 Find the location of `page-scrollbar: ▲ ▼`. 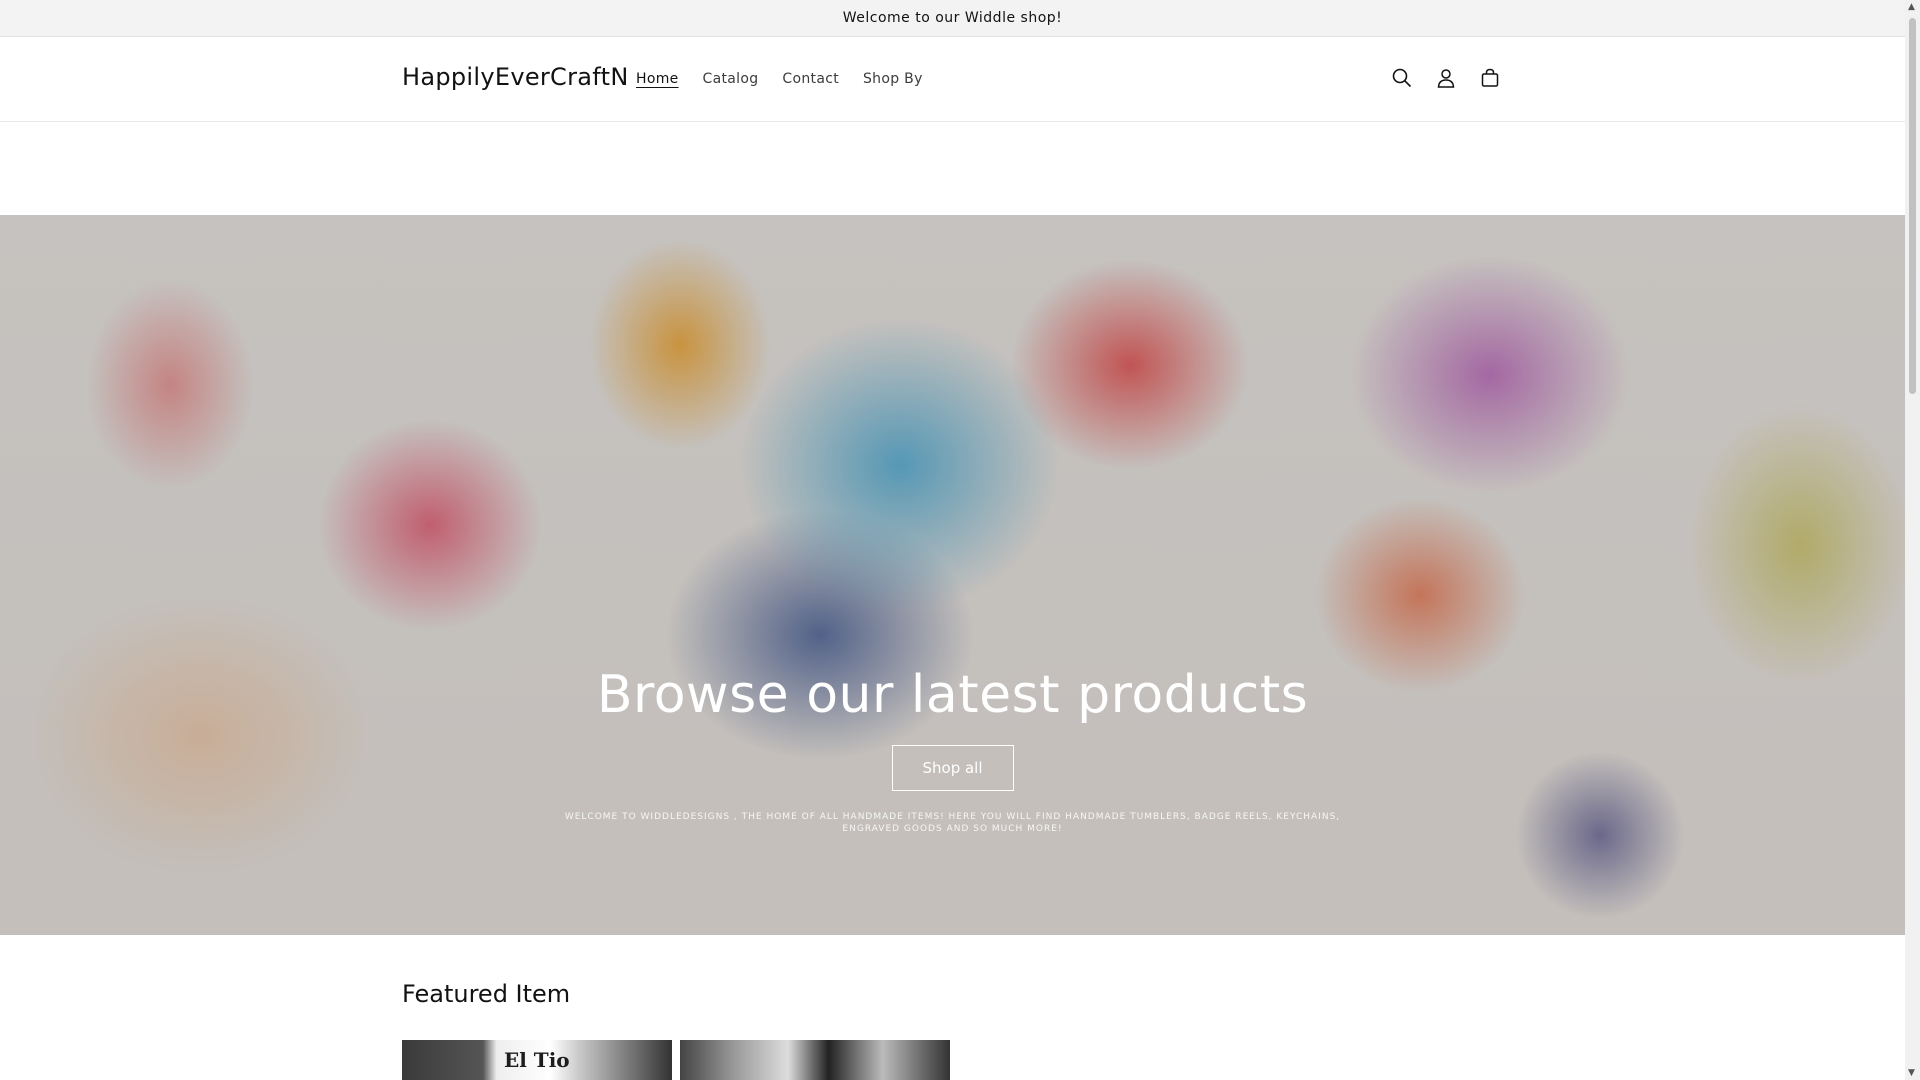

page-scrollbar: ▲ ▼ is located at coordinates (1912, 540).